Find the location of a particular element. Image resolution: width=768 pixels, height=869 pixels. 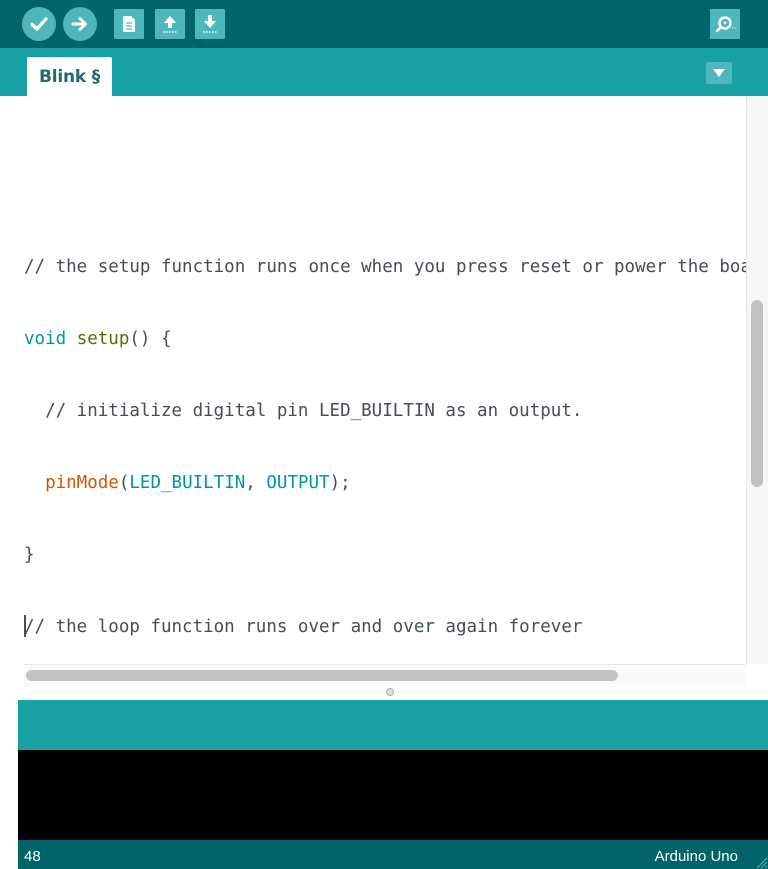

arrow-right-icon is located at coordinates (79, 24).